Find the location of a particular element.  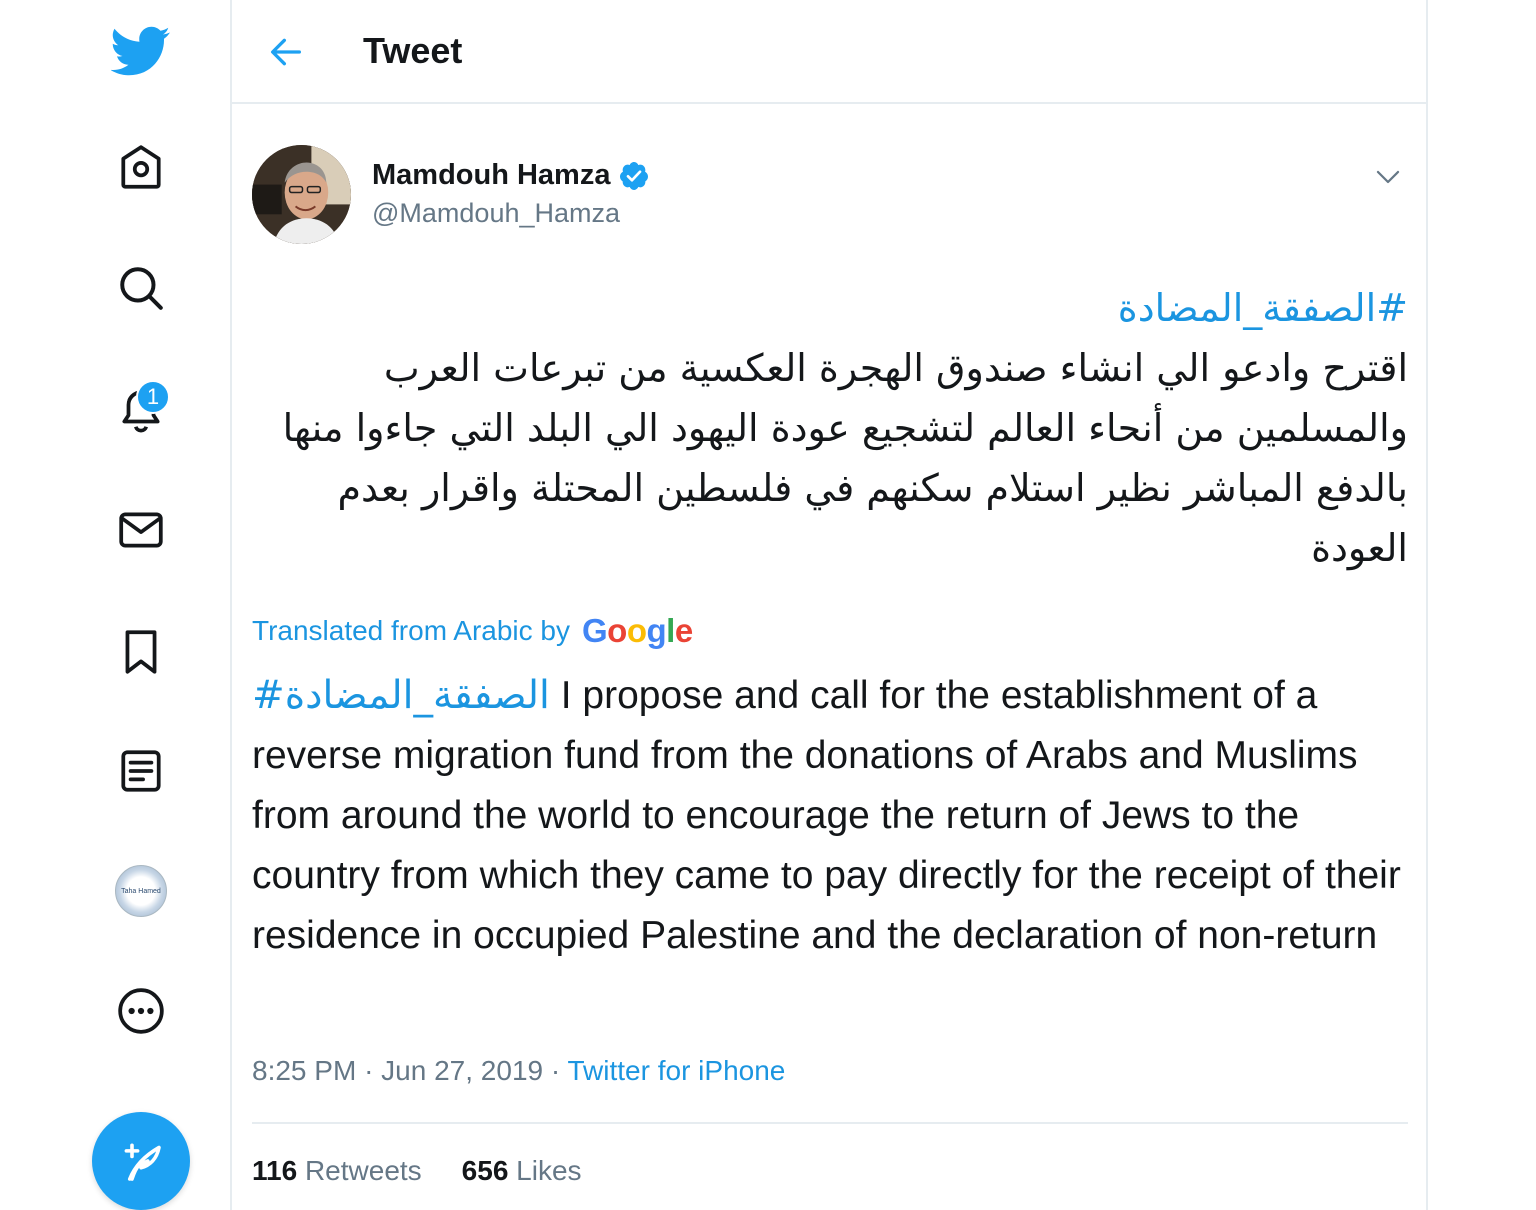

translation-label: Translated from Arabic by is located at coordinates (411, 630).